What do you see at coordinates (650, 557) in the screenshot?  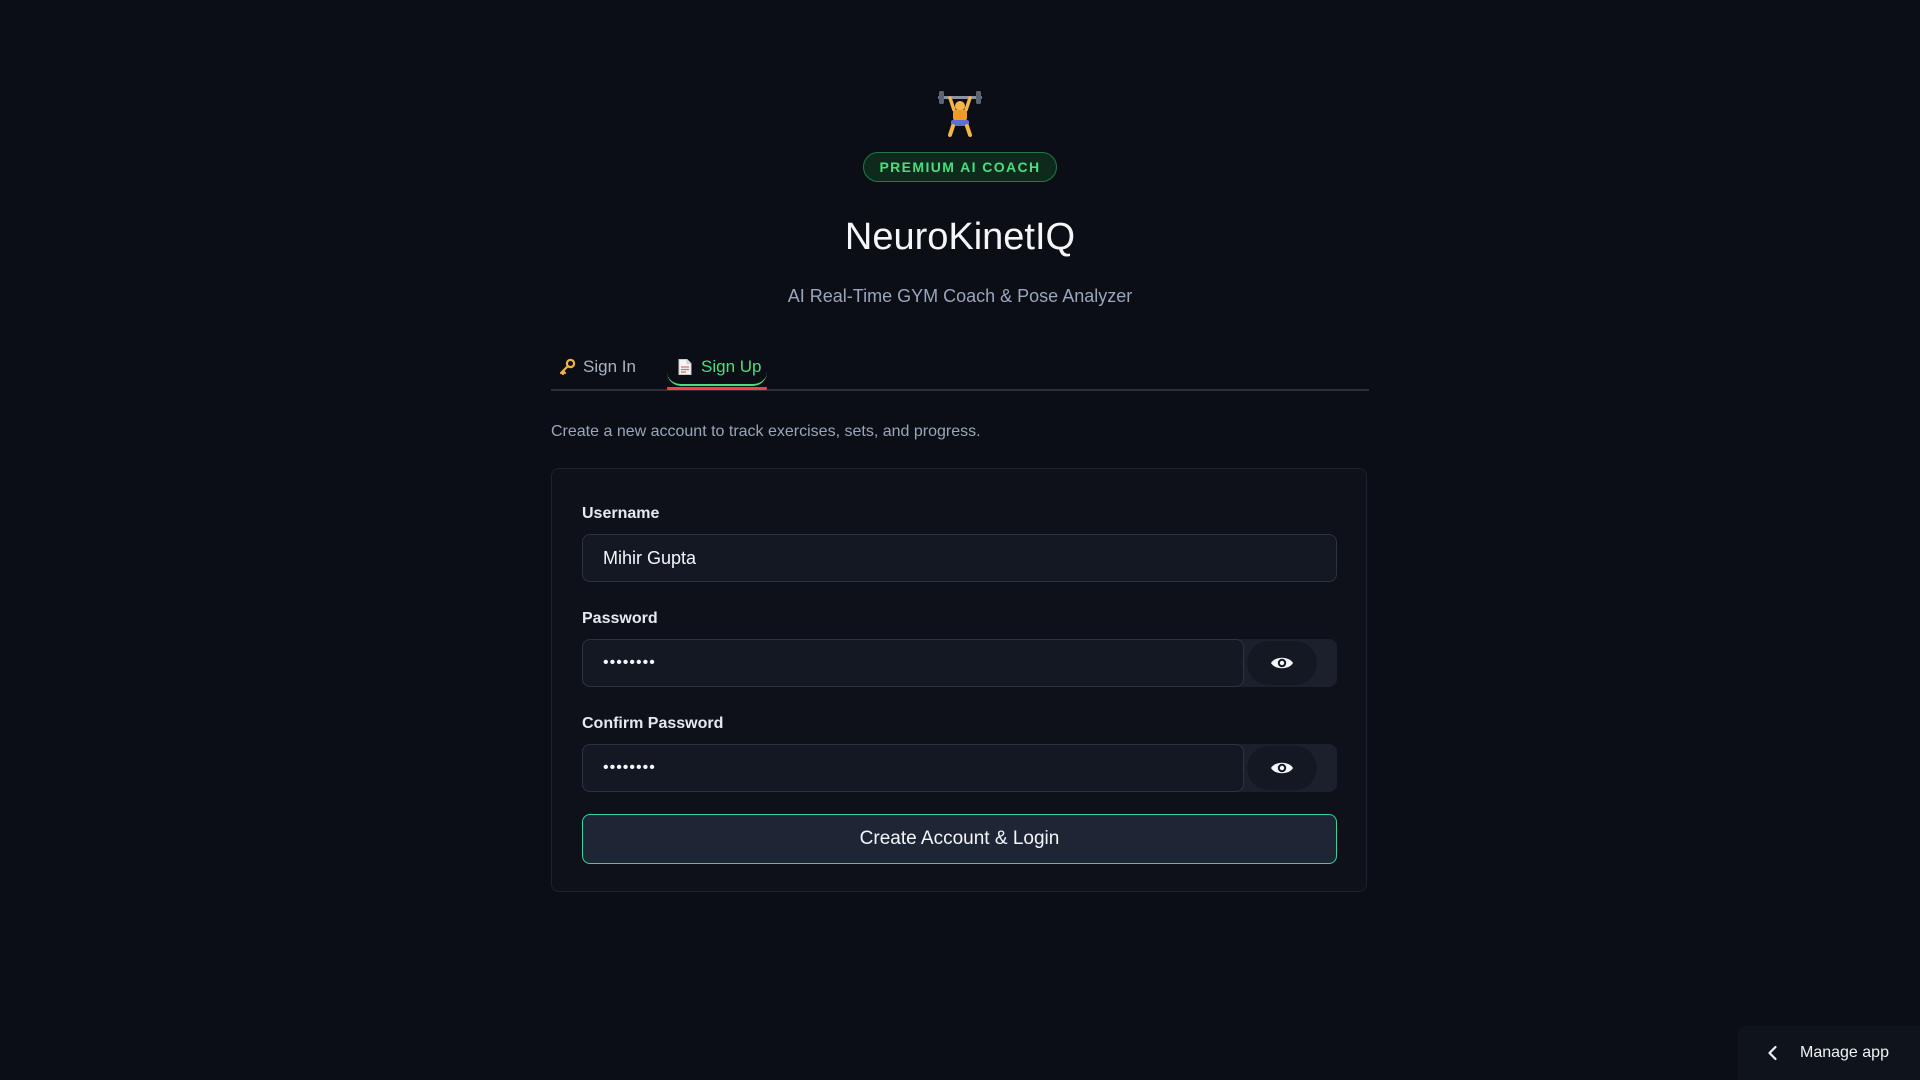 I see `username-value: Mihir Gupta` at bounding box center [650, 557].